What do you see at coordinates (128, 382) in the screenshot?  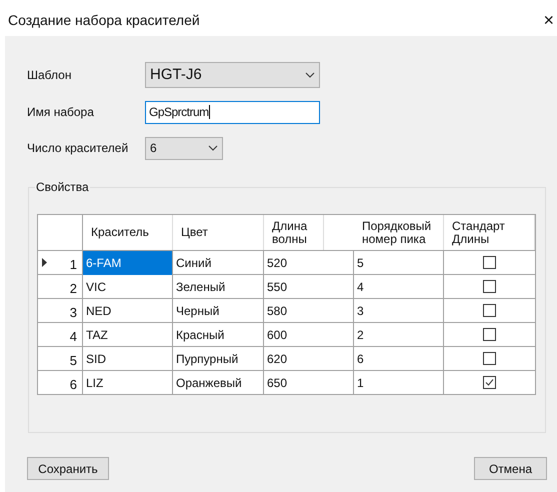 I see `selectable-cell: LIZ` at bounding box center [128, 382].